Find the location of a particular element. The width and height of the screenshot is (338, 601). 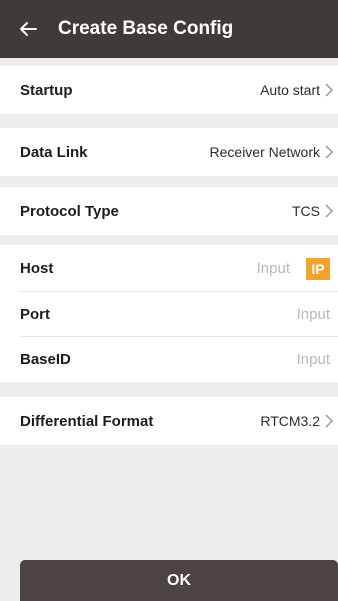

startup-value: Auto start is located at coordinates (290, 90).